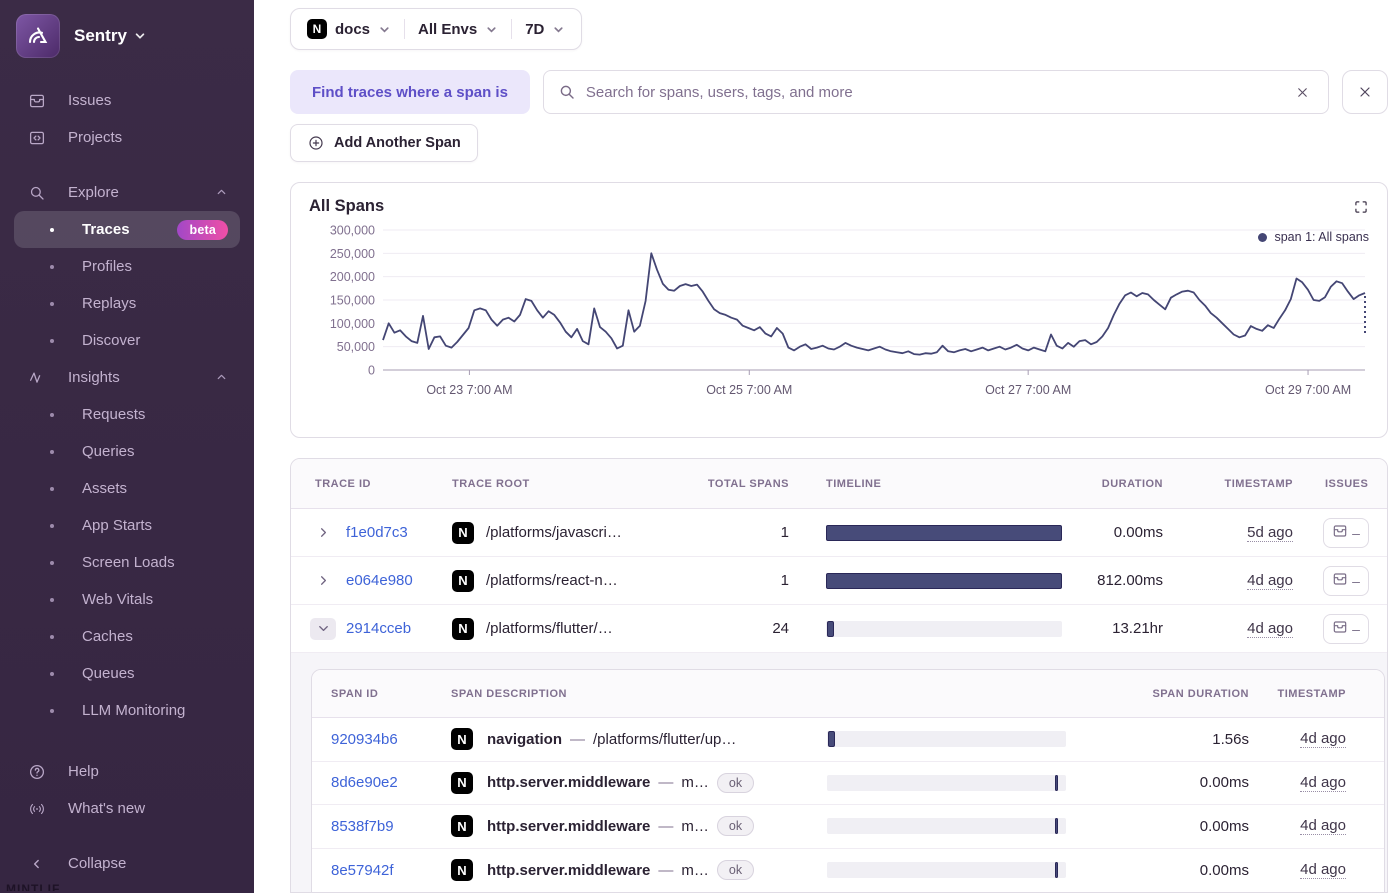 This screenshot has height=893, width=1400. I want to click on trace-id-link: 2914cceb, so click(395, 628).